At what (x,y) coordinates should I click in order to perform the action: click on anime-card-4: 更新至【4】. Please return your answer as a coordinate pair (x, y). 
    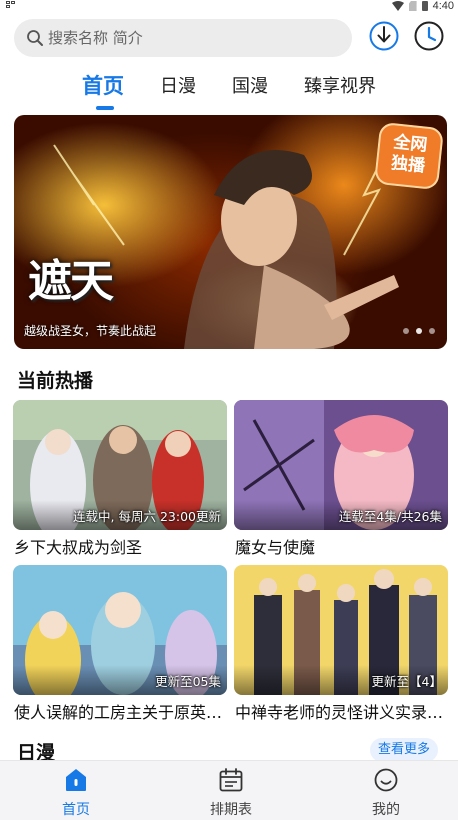
    Looking at the image, I should click on (341, 630).